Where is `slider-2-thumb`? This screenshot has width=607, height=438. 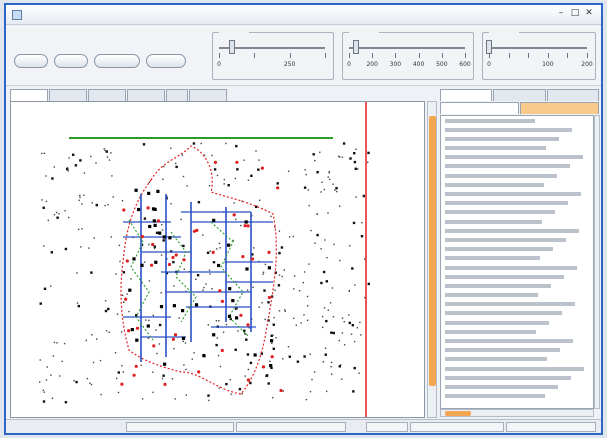
slider-2-thumb is located at coordinates (355, 47).